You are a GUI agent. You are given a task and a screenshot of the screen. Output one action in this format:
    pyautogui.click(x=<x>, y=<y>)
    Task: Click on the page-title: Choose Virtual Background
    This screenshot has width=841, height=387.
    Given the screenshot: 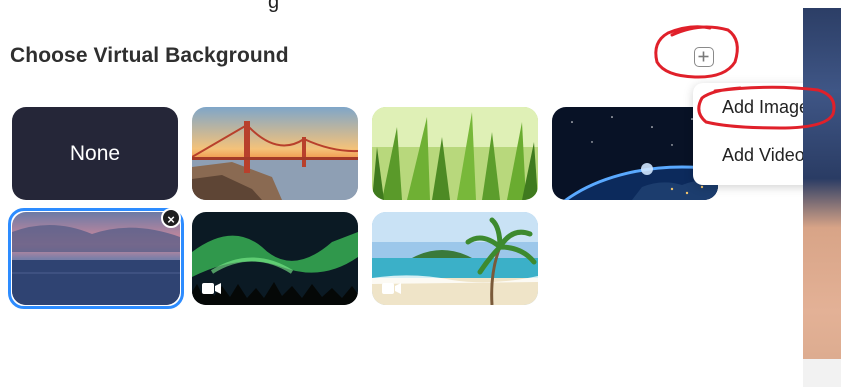 What is the action you would take?
    pyautogui.click(x=149, y=55)
    